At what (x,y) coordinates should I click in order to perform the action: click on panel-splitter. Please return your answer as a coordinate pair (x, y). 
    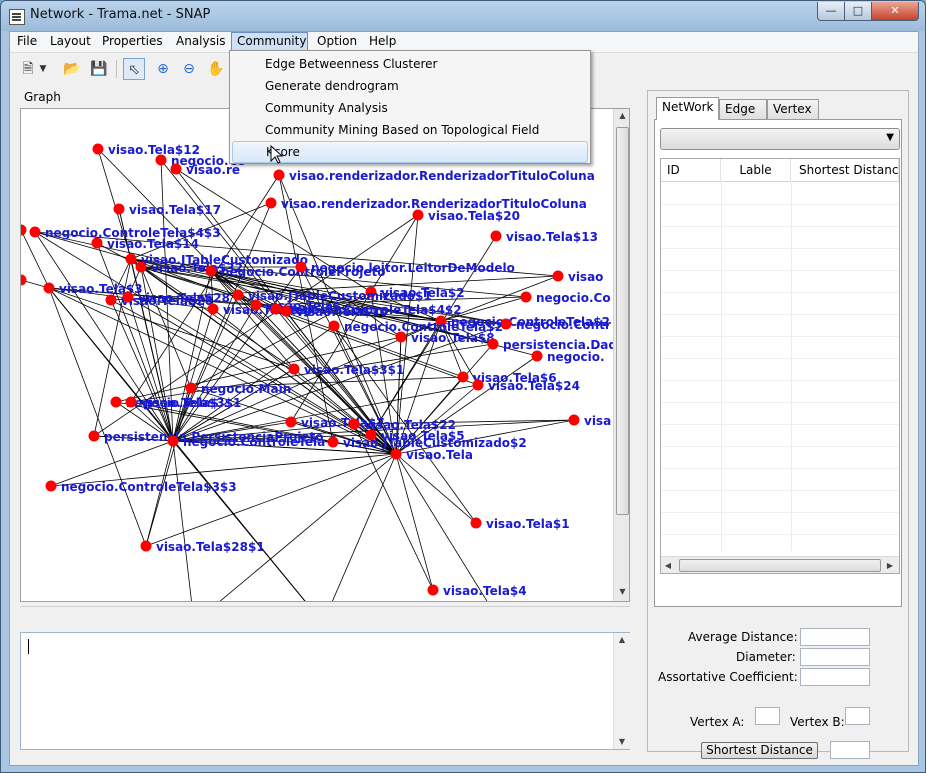
    Looking at the image, I should click on (325, 608).